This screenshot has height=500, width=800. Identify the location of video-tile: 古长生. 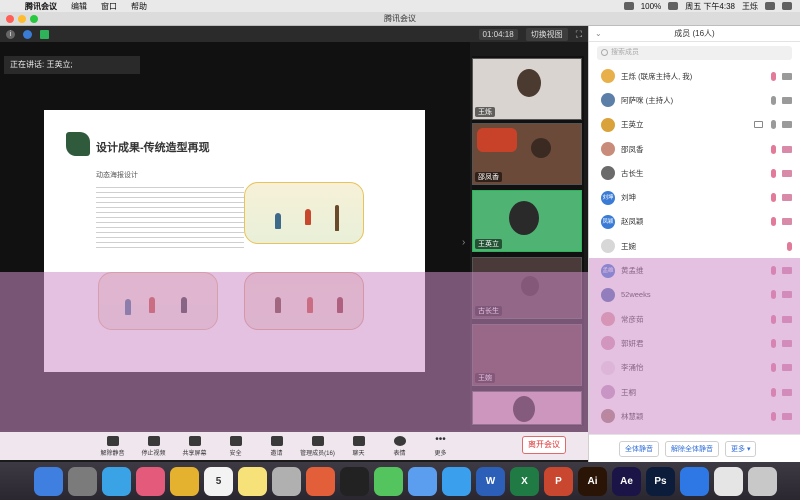
(527, 288).